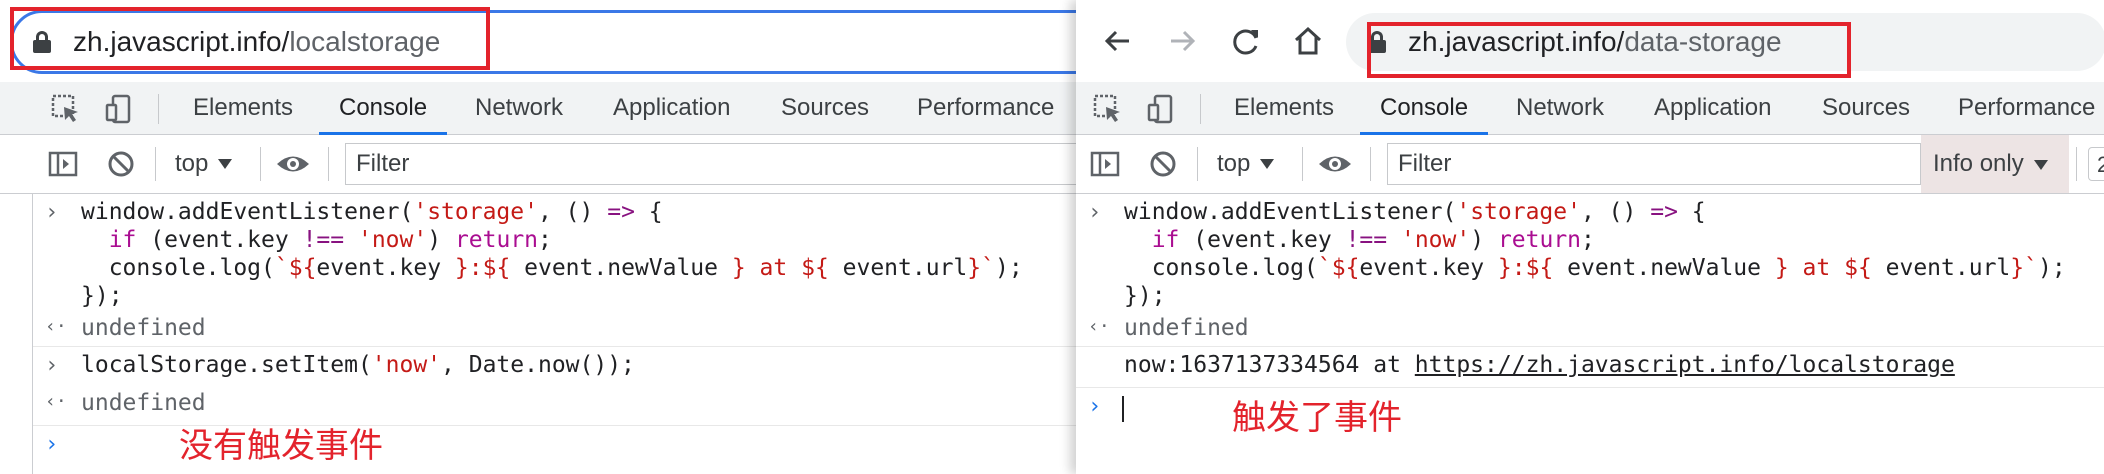 This screenshot has width=2104, height=474. I want to click on arrow-left-icon, so click(1116, 41).